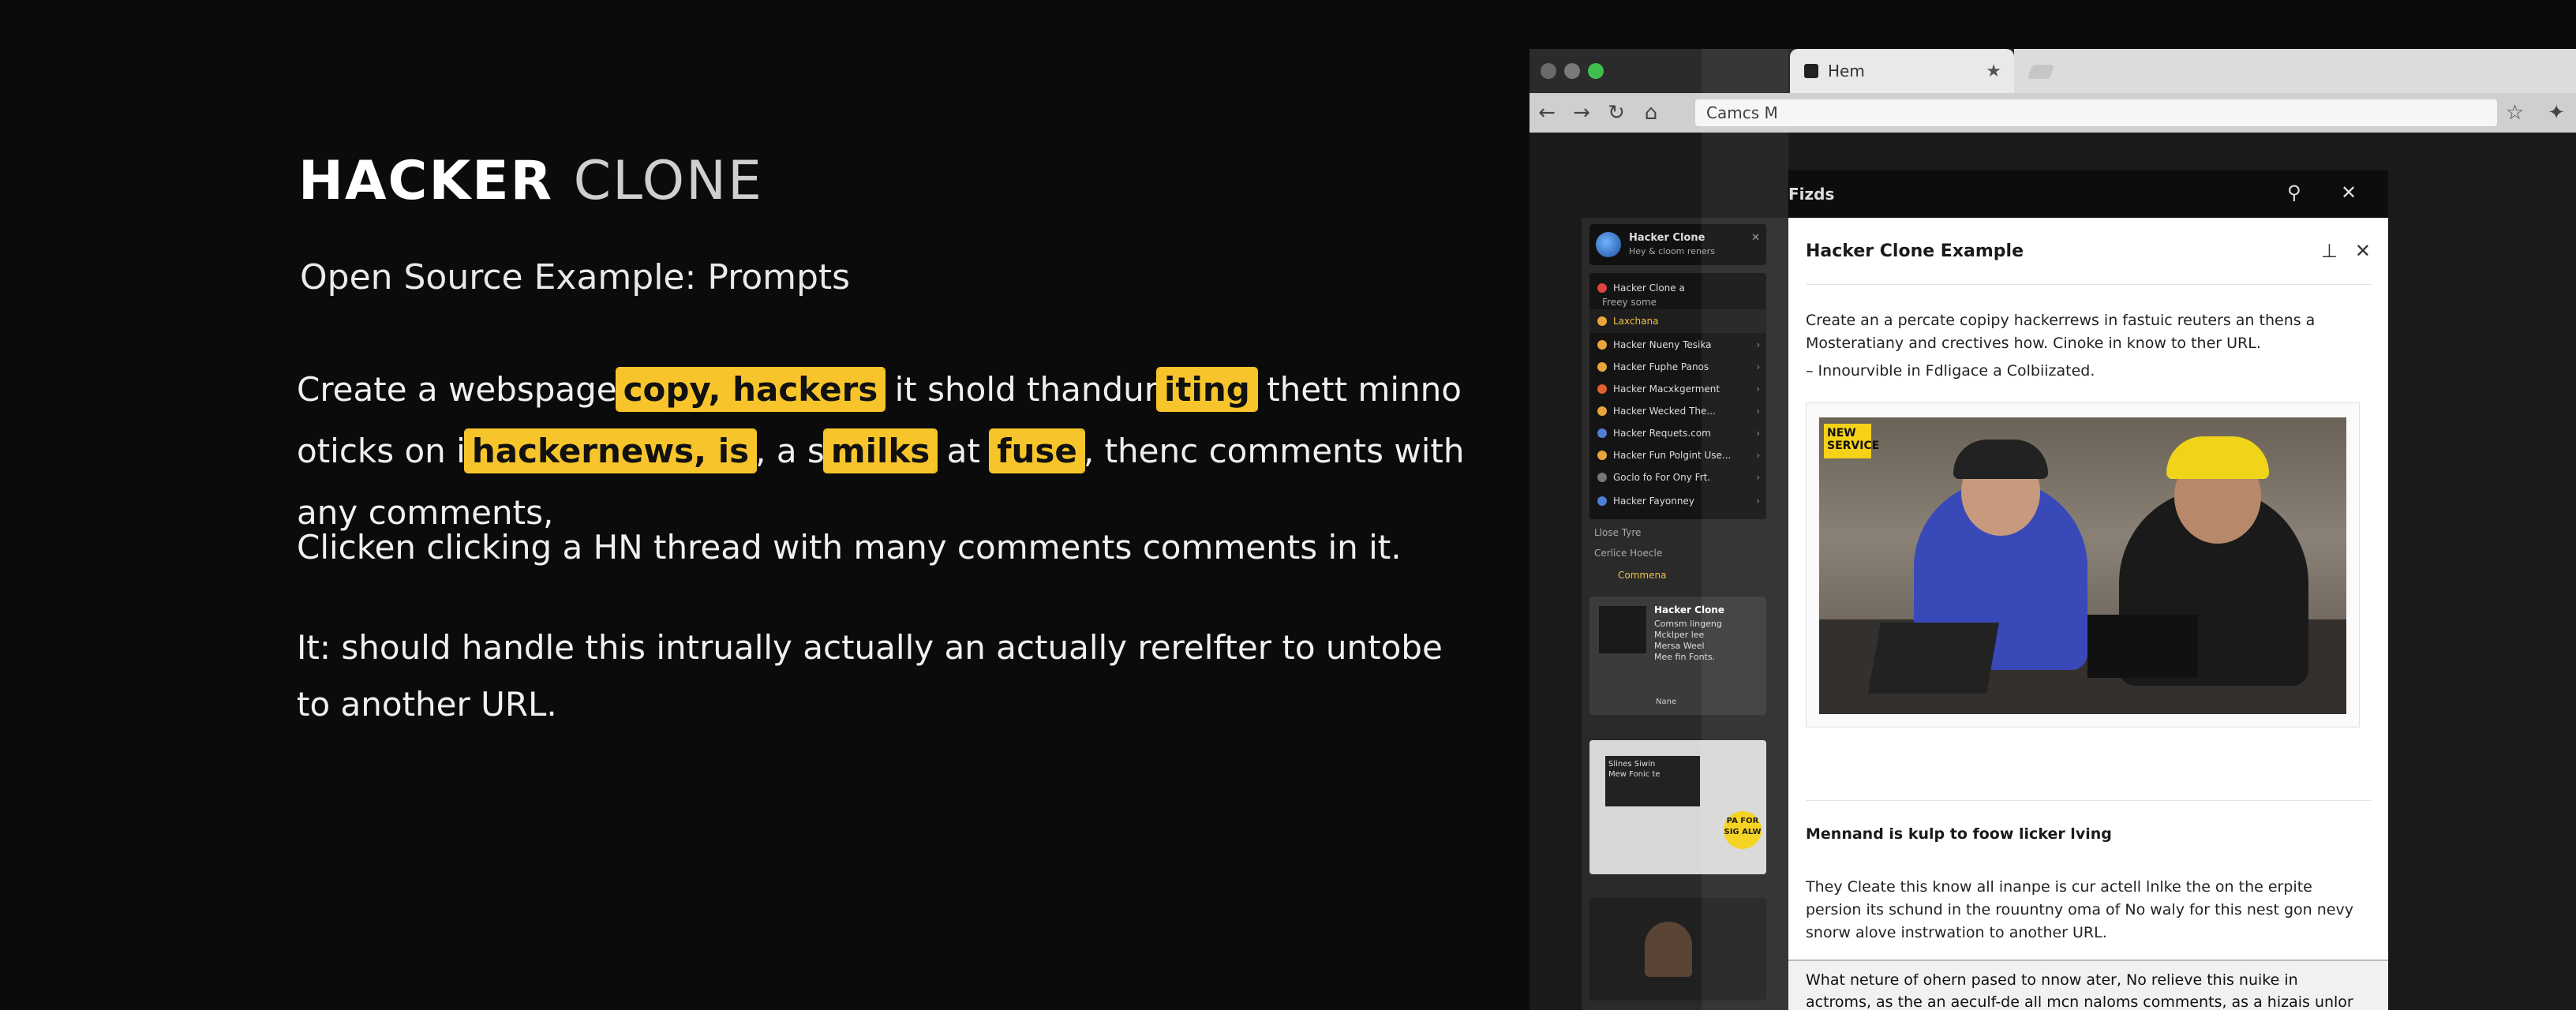 The width and height of the screenshot is (2576, 1010). I want to click on article-actions: ⊥ ✕, so click(2346, 251).